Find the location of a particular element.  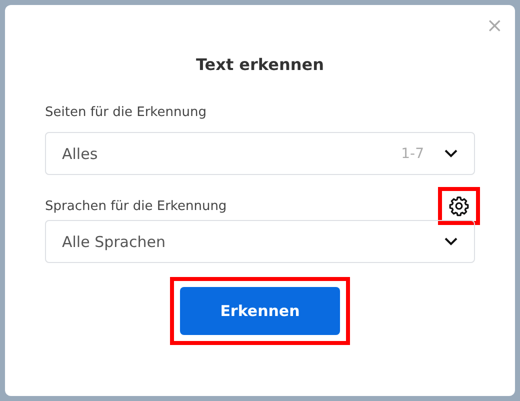

pages-dropdown: Alles 1-7 is located at coordinates (260, 153).